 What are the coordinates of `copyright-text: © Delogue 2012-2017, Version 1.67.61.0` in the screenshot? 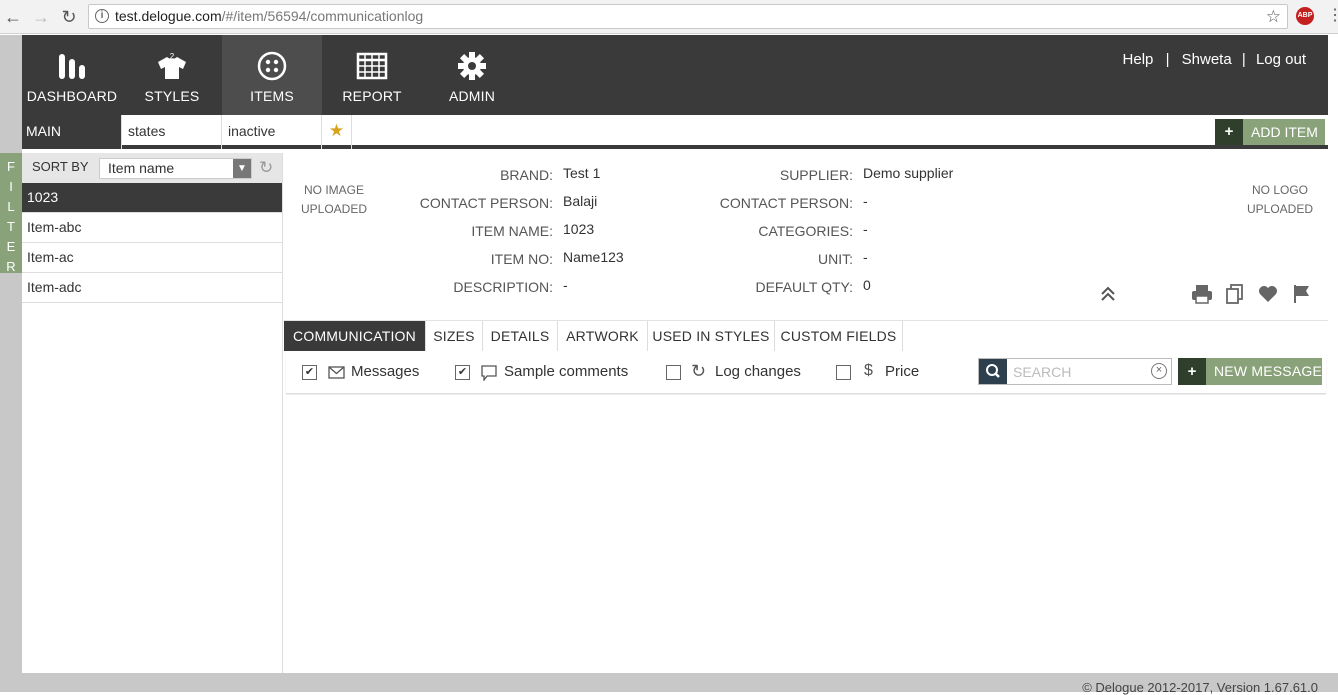 It's located at (1200, 687).